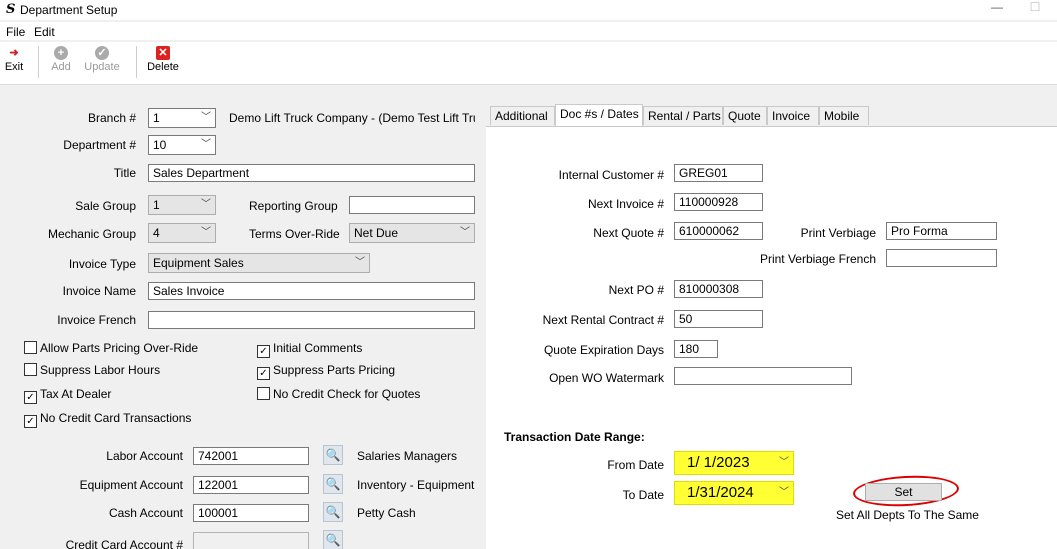 The height and width of the screenshot is (549, 1057). What do you see at coordinates (1035, 10) in the screenshot?
I see `maximize-button: ☐` at bounding box center [1035, 10].